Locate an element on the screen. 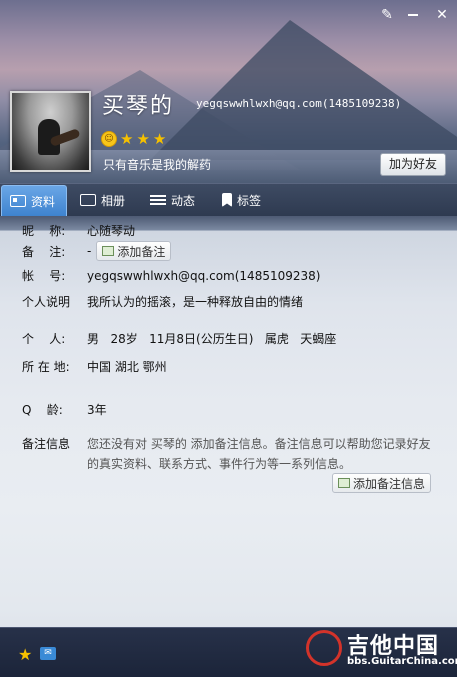  profile-signature: 只有音乐是我的解药 is located at coordinates (157, 165).